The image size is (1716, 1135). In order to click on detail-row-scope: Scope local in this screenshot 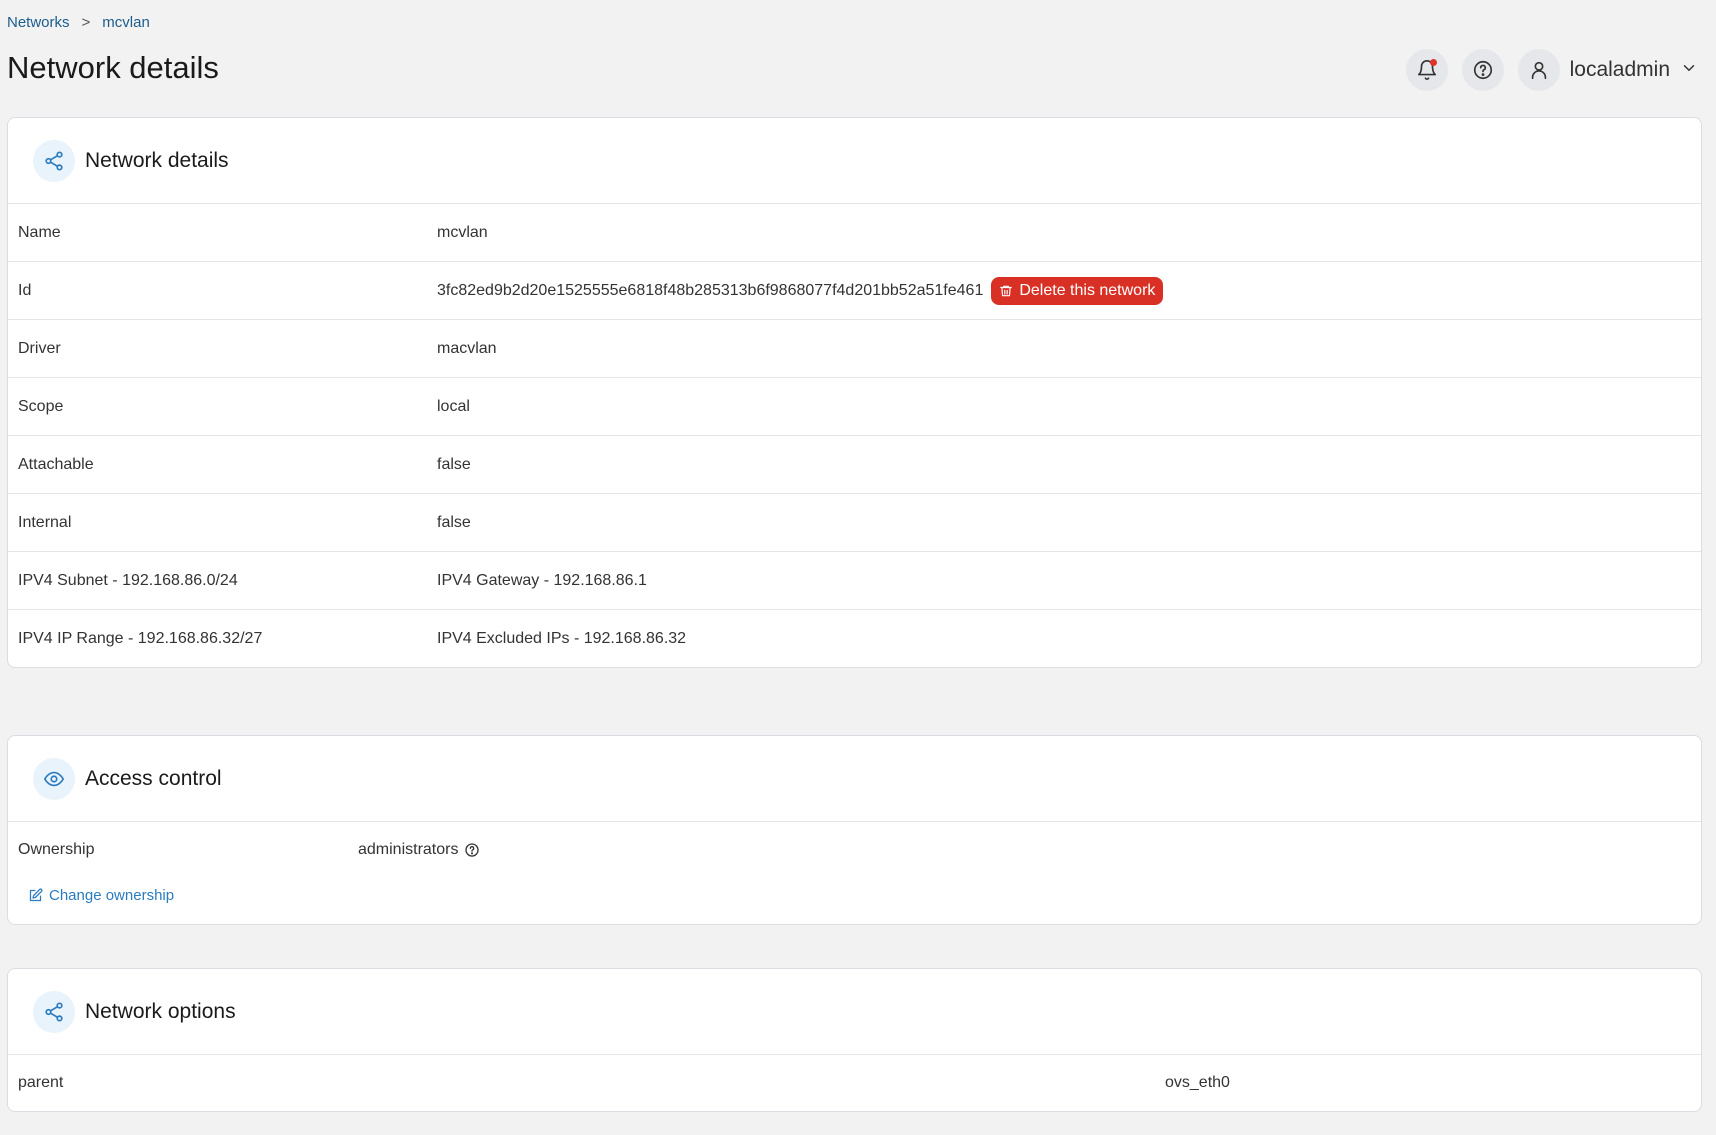, I will do `click(854, 407)`.